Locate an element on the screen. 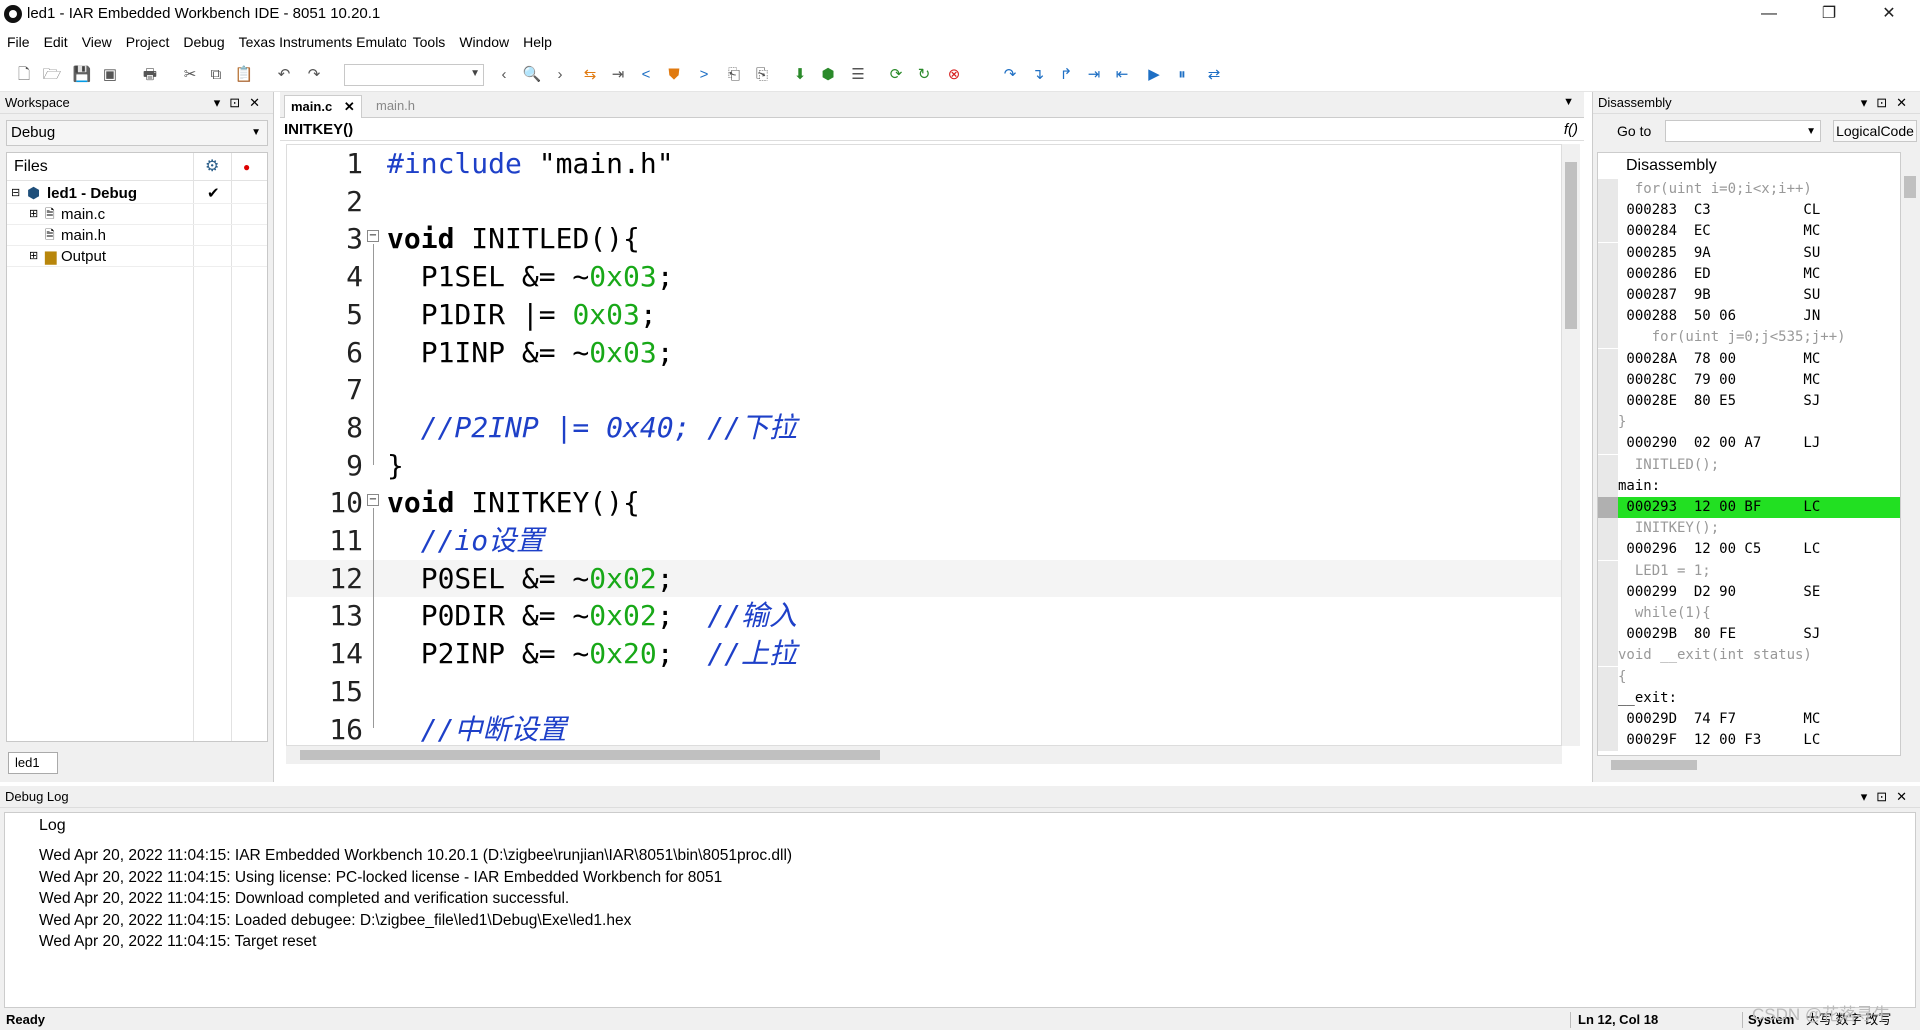  close-button: ✕ is located at coordinates (1889, 14).